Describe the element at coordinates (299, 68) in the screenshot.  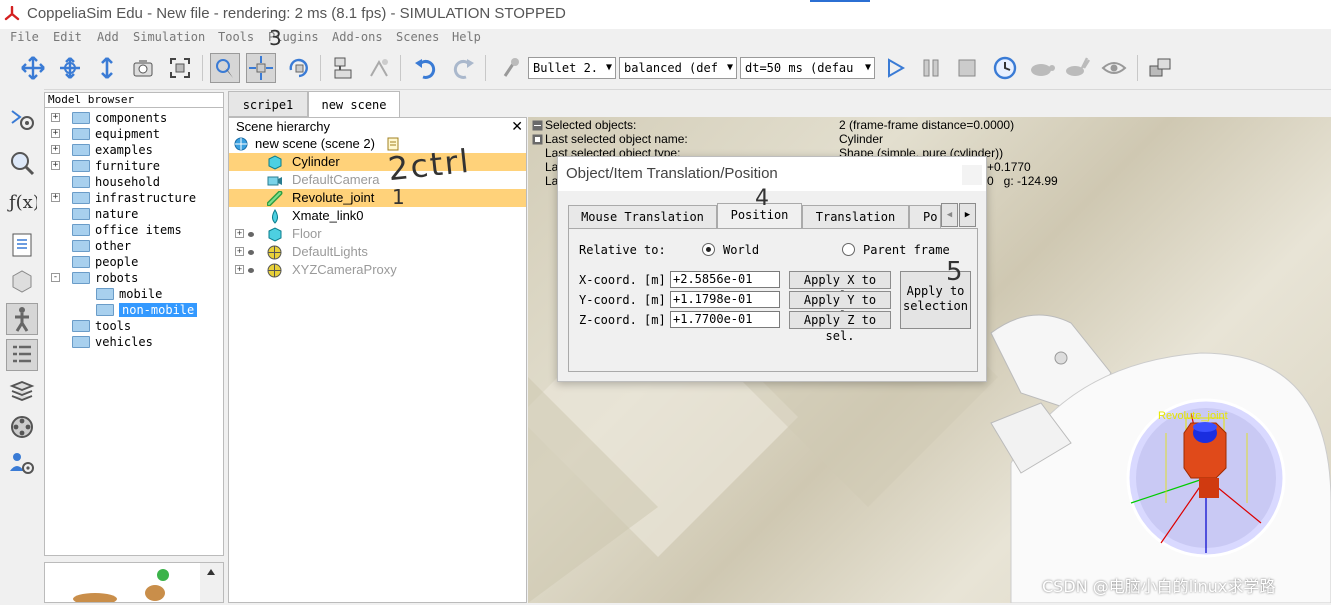
I see `object-rotate-icon` at that location.